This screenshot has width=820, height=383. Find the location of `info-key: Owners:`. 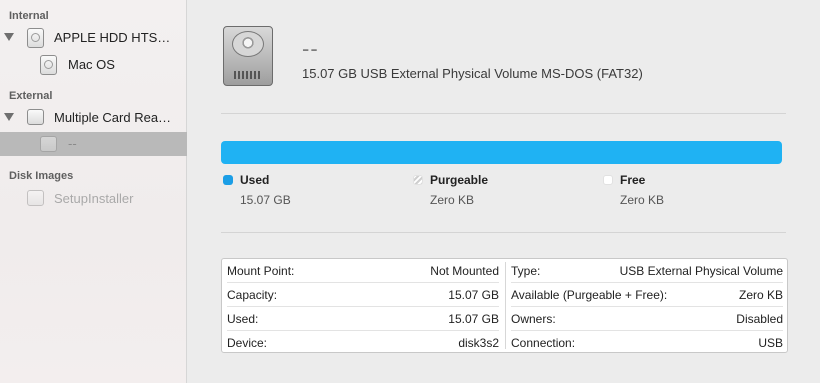

info-key: Owners: is located at coordinates (533, 319).